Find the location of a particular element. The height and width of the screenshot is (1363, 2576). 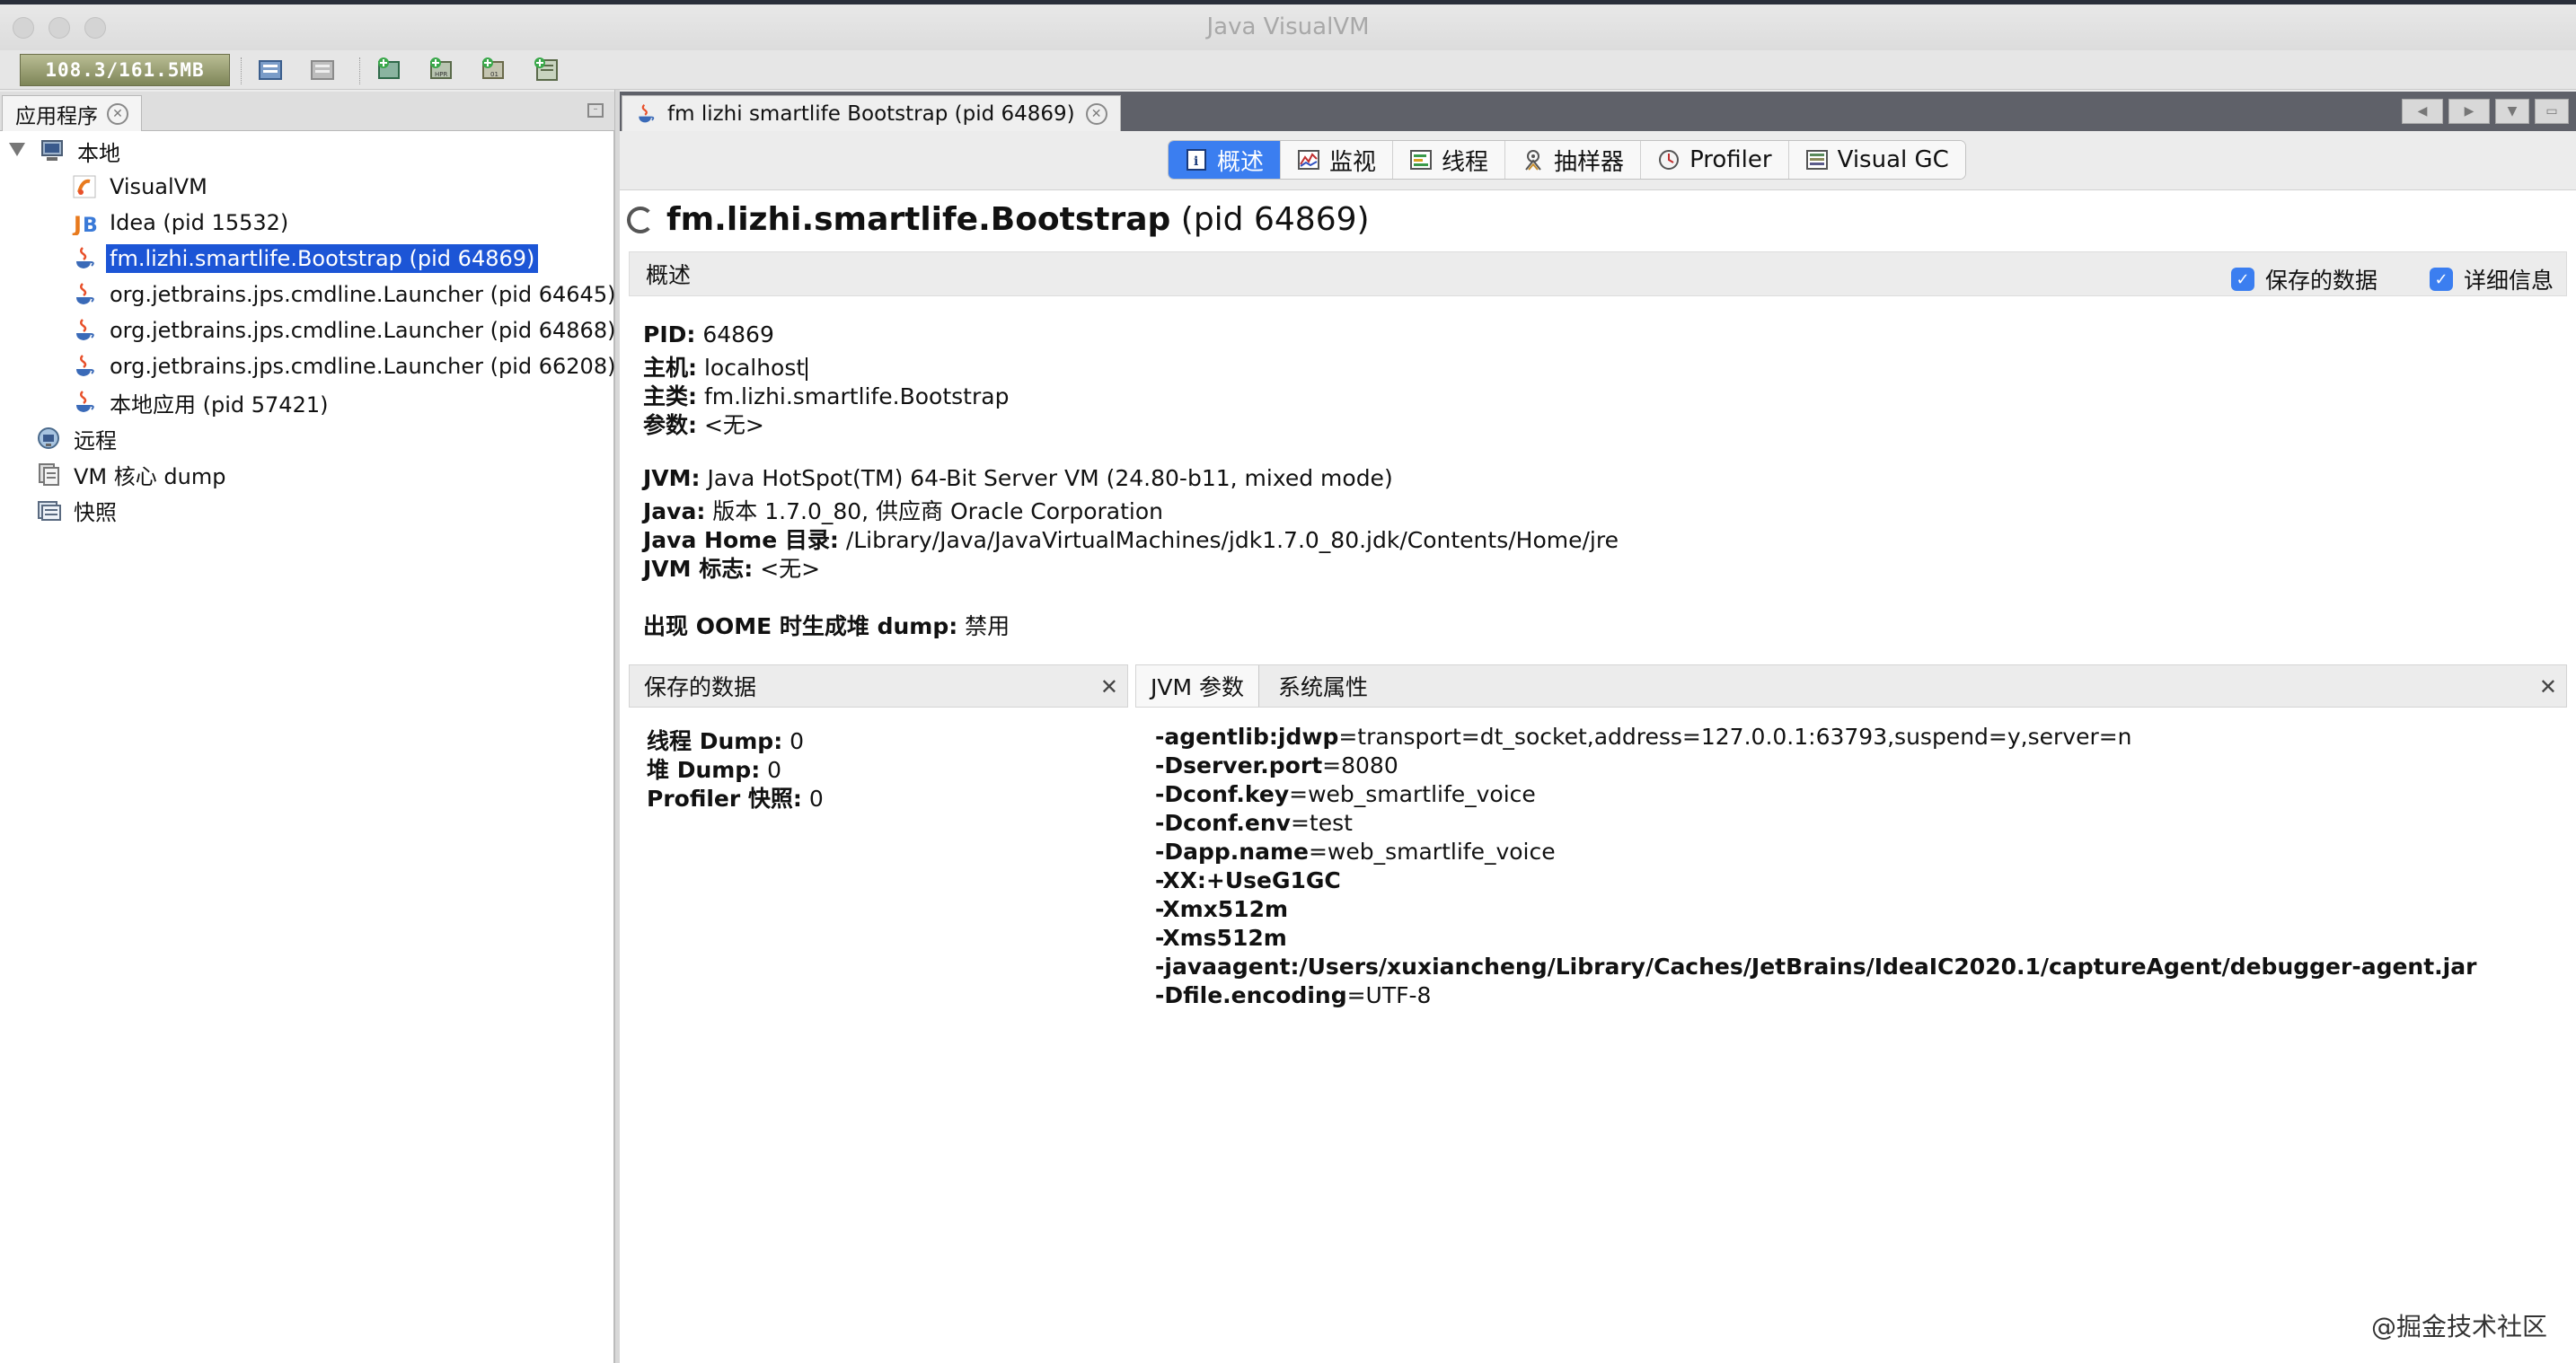

tree-node-idea: JB Idea (pid 15532) is located at coordinates (182, 223).